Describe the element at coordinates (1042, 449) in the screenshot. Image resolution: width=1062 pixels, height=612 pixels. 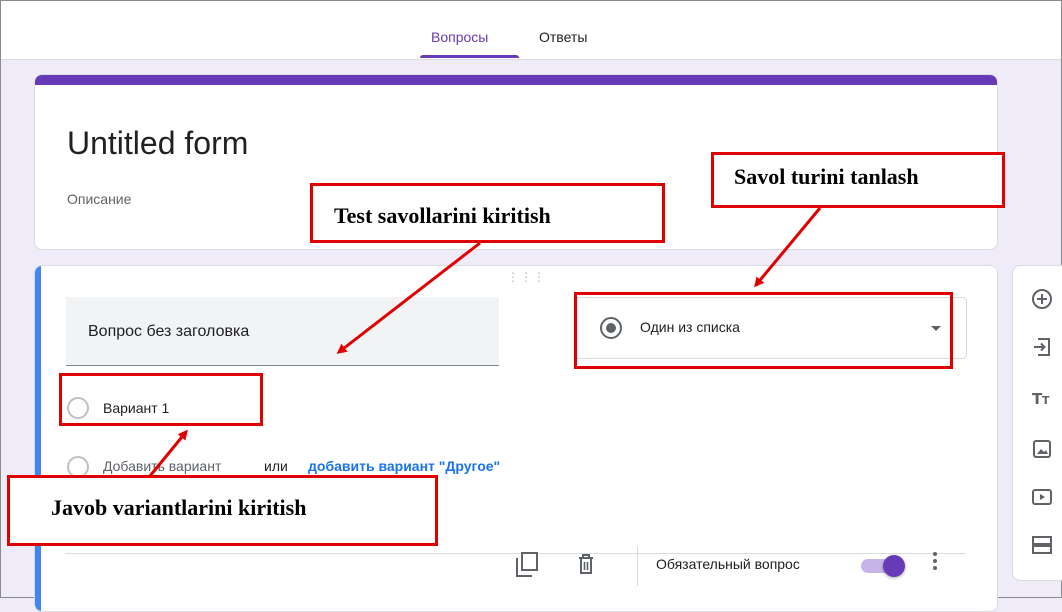
I see `add-image-icon` at that location.